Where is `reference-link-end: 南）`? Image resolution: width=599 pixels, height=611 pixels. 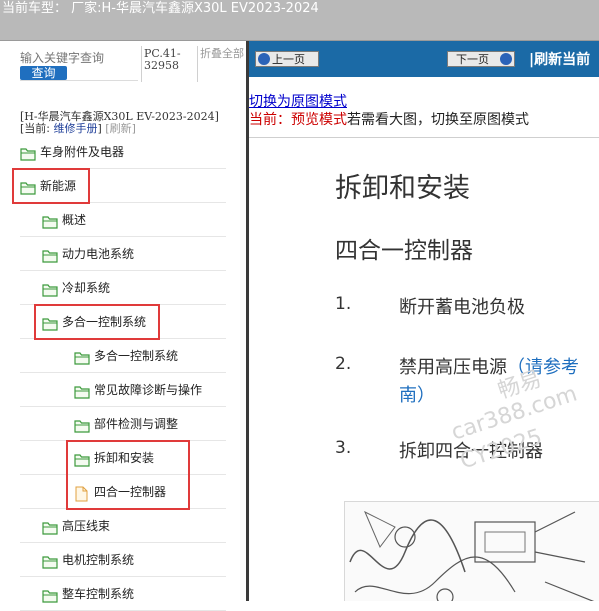 reference-link-end: 南） is located at coordinates (417, 395).